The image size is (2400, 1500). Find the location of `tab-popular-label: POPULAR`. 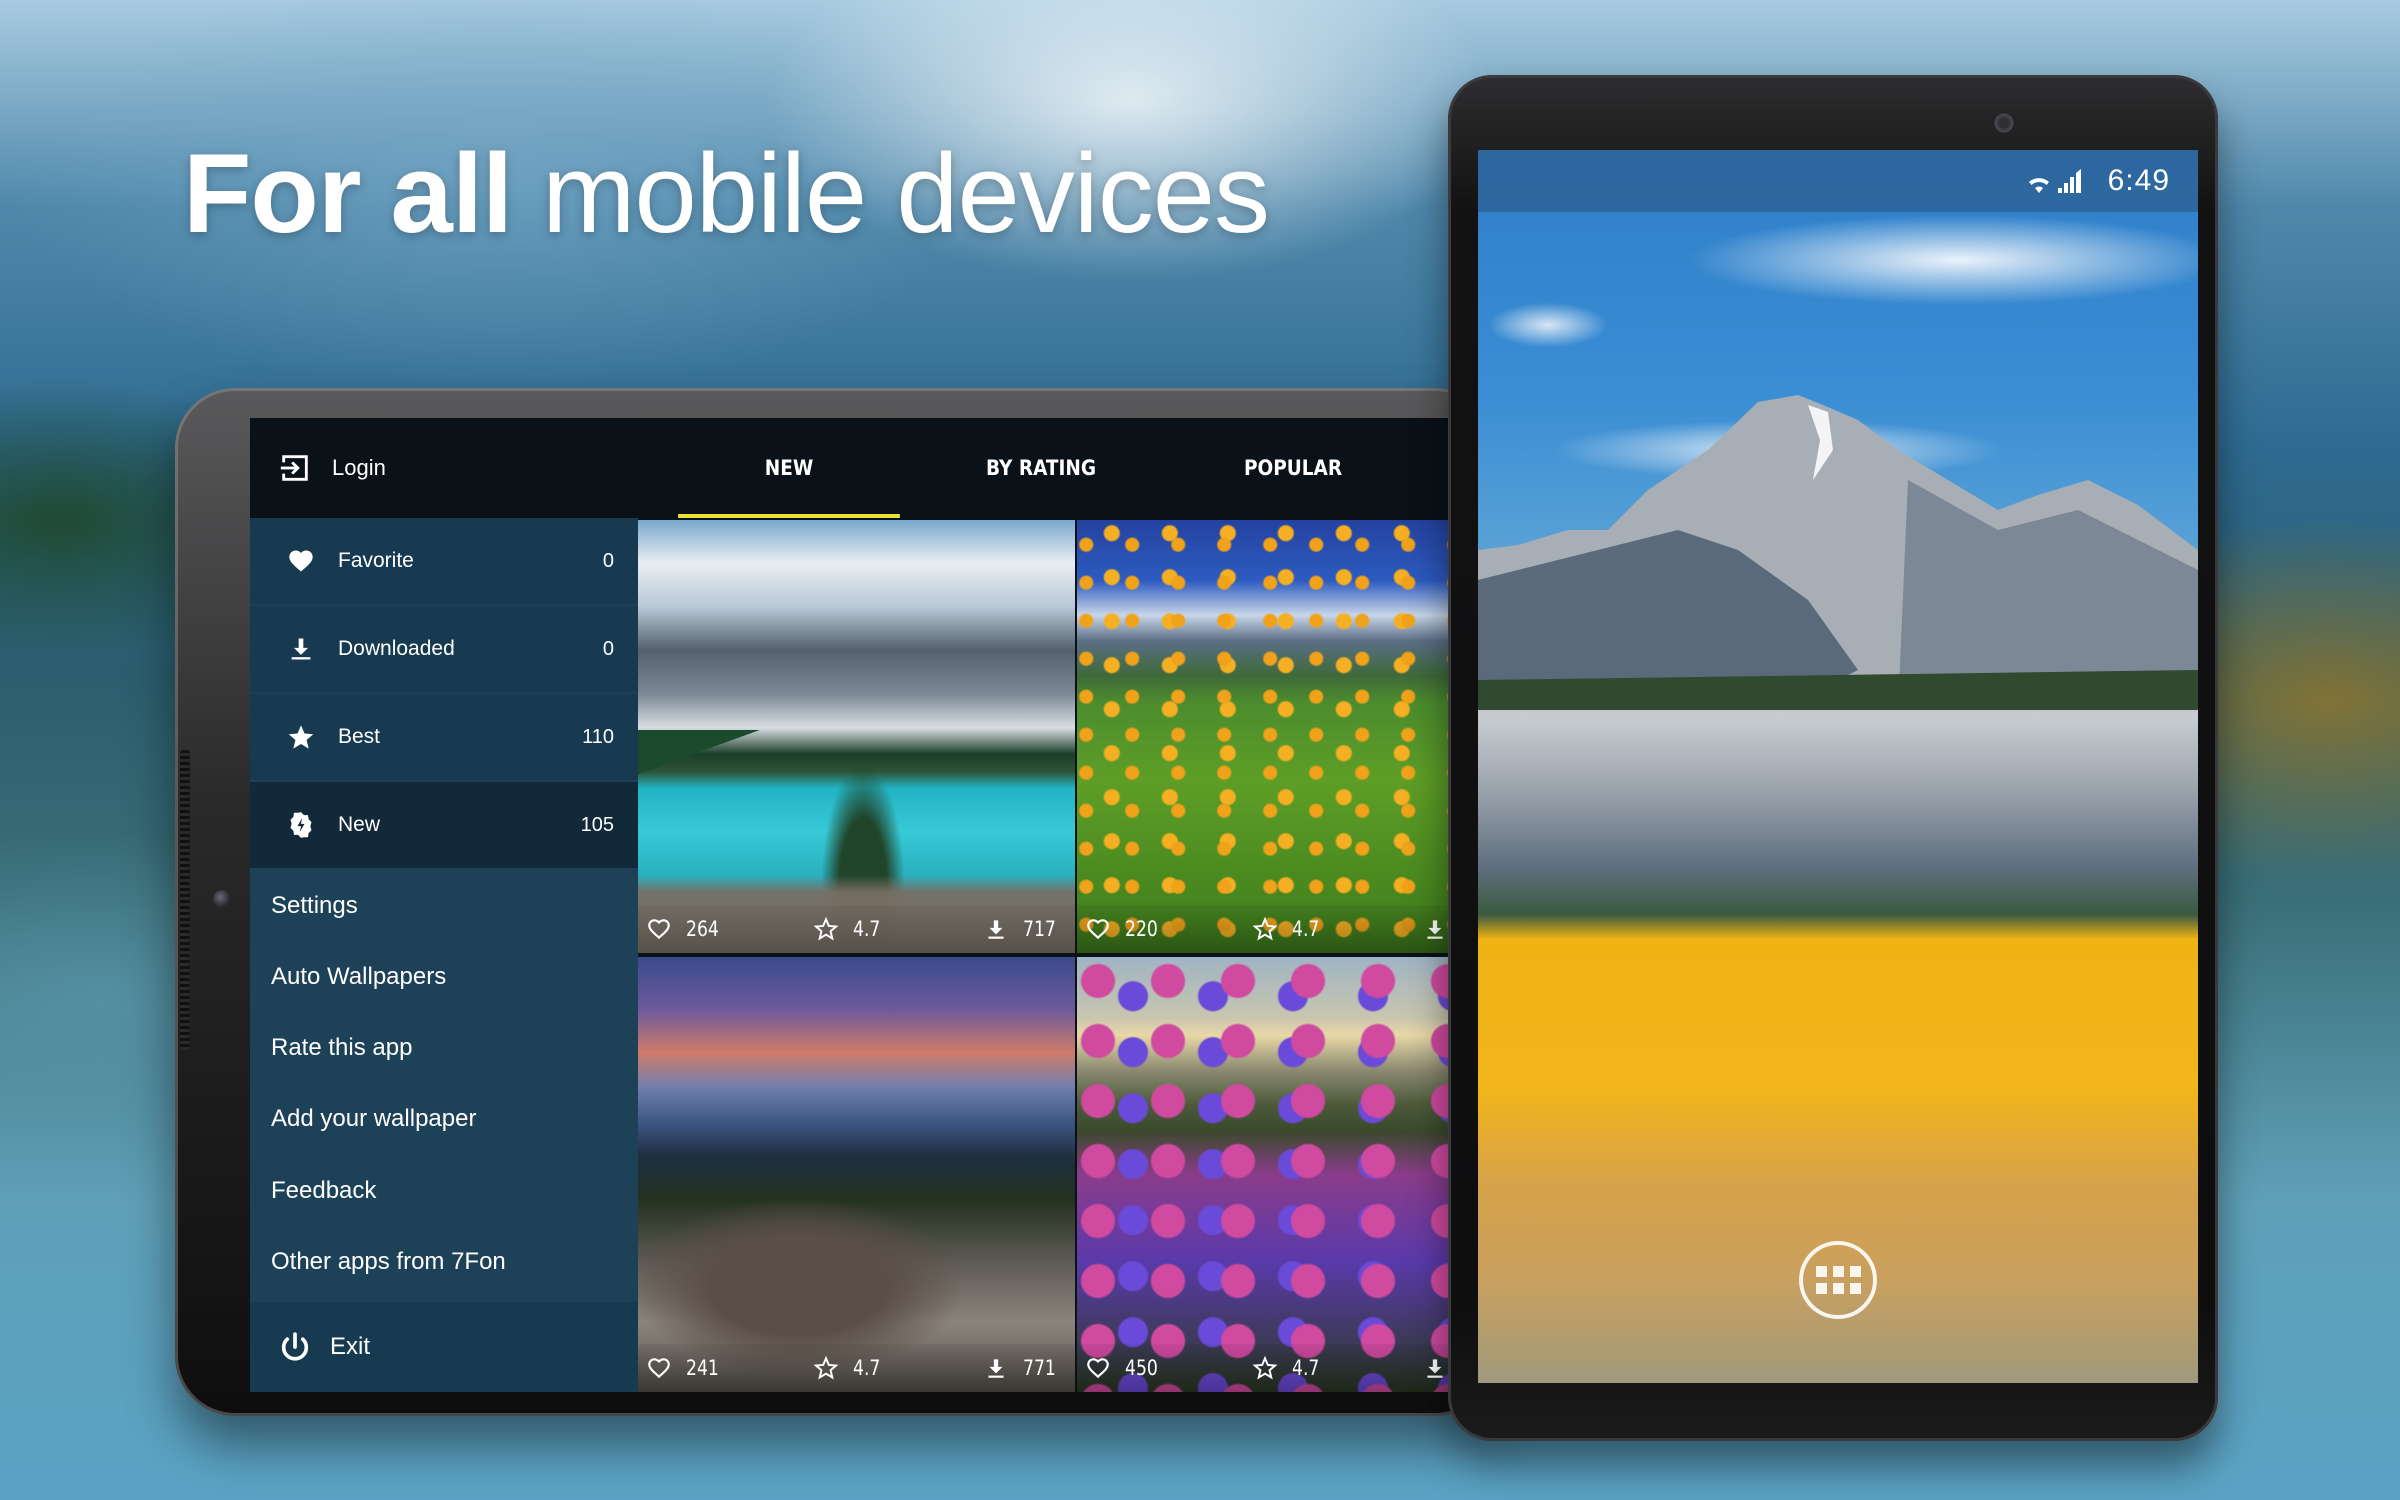

tab-popular-label: POPULAR is located at coordinates (1293, 468).